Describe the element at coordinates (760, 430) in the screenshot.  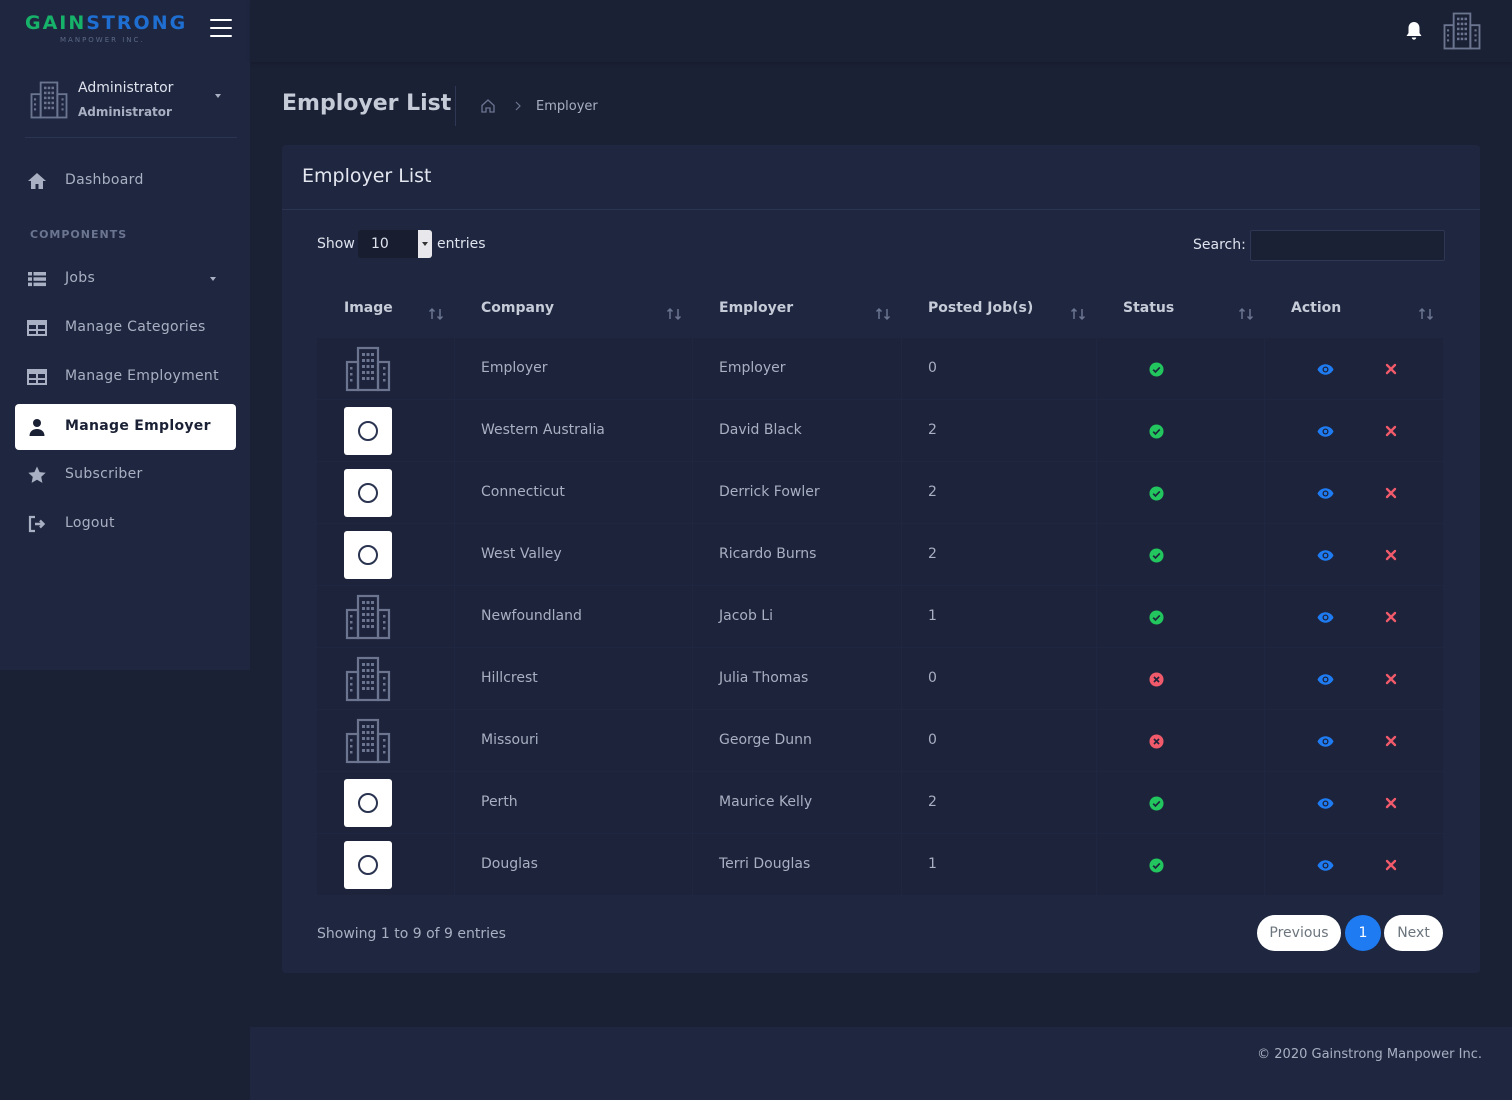
I see `employer-name: David Black` at that location.